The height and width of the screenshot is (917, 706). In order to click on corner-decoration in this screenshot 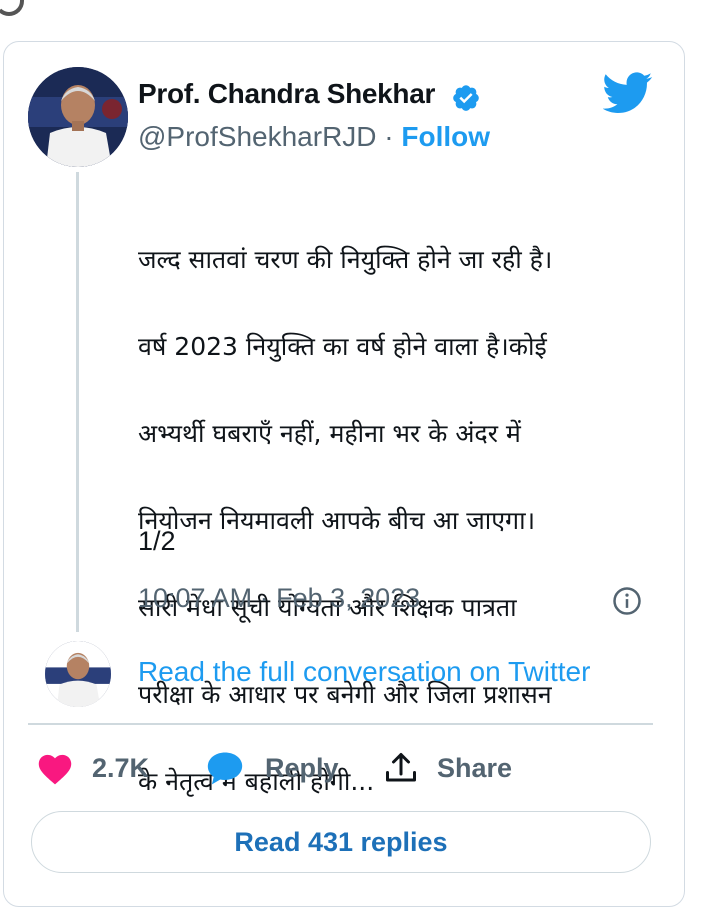, I will do `click(12, 8)`.